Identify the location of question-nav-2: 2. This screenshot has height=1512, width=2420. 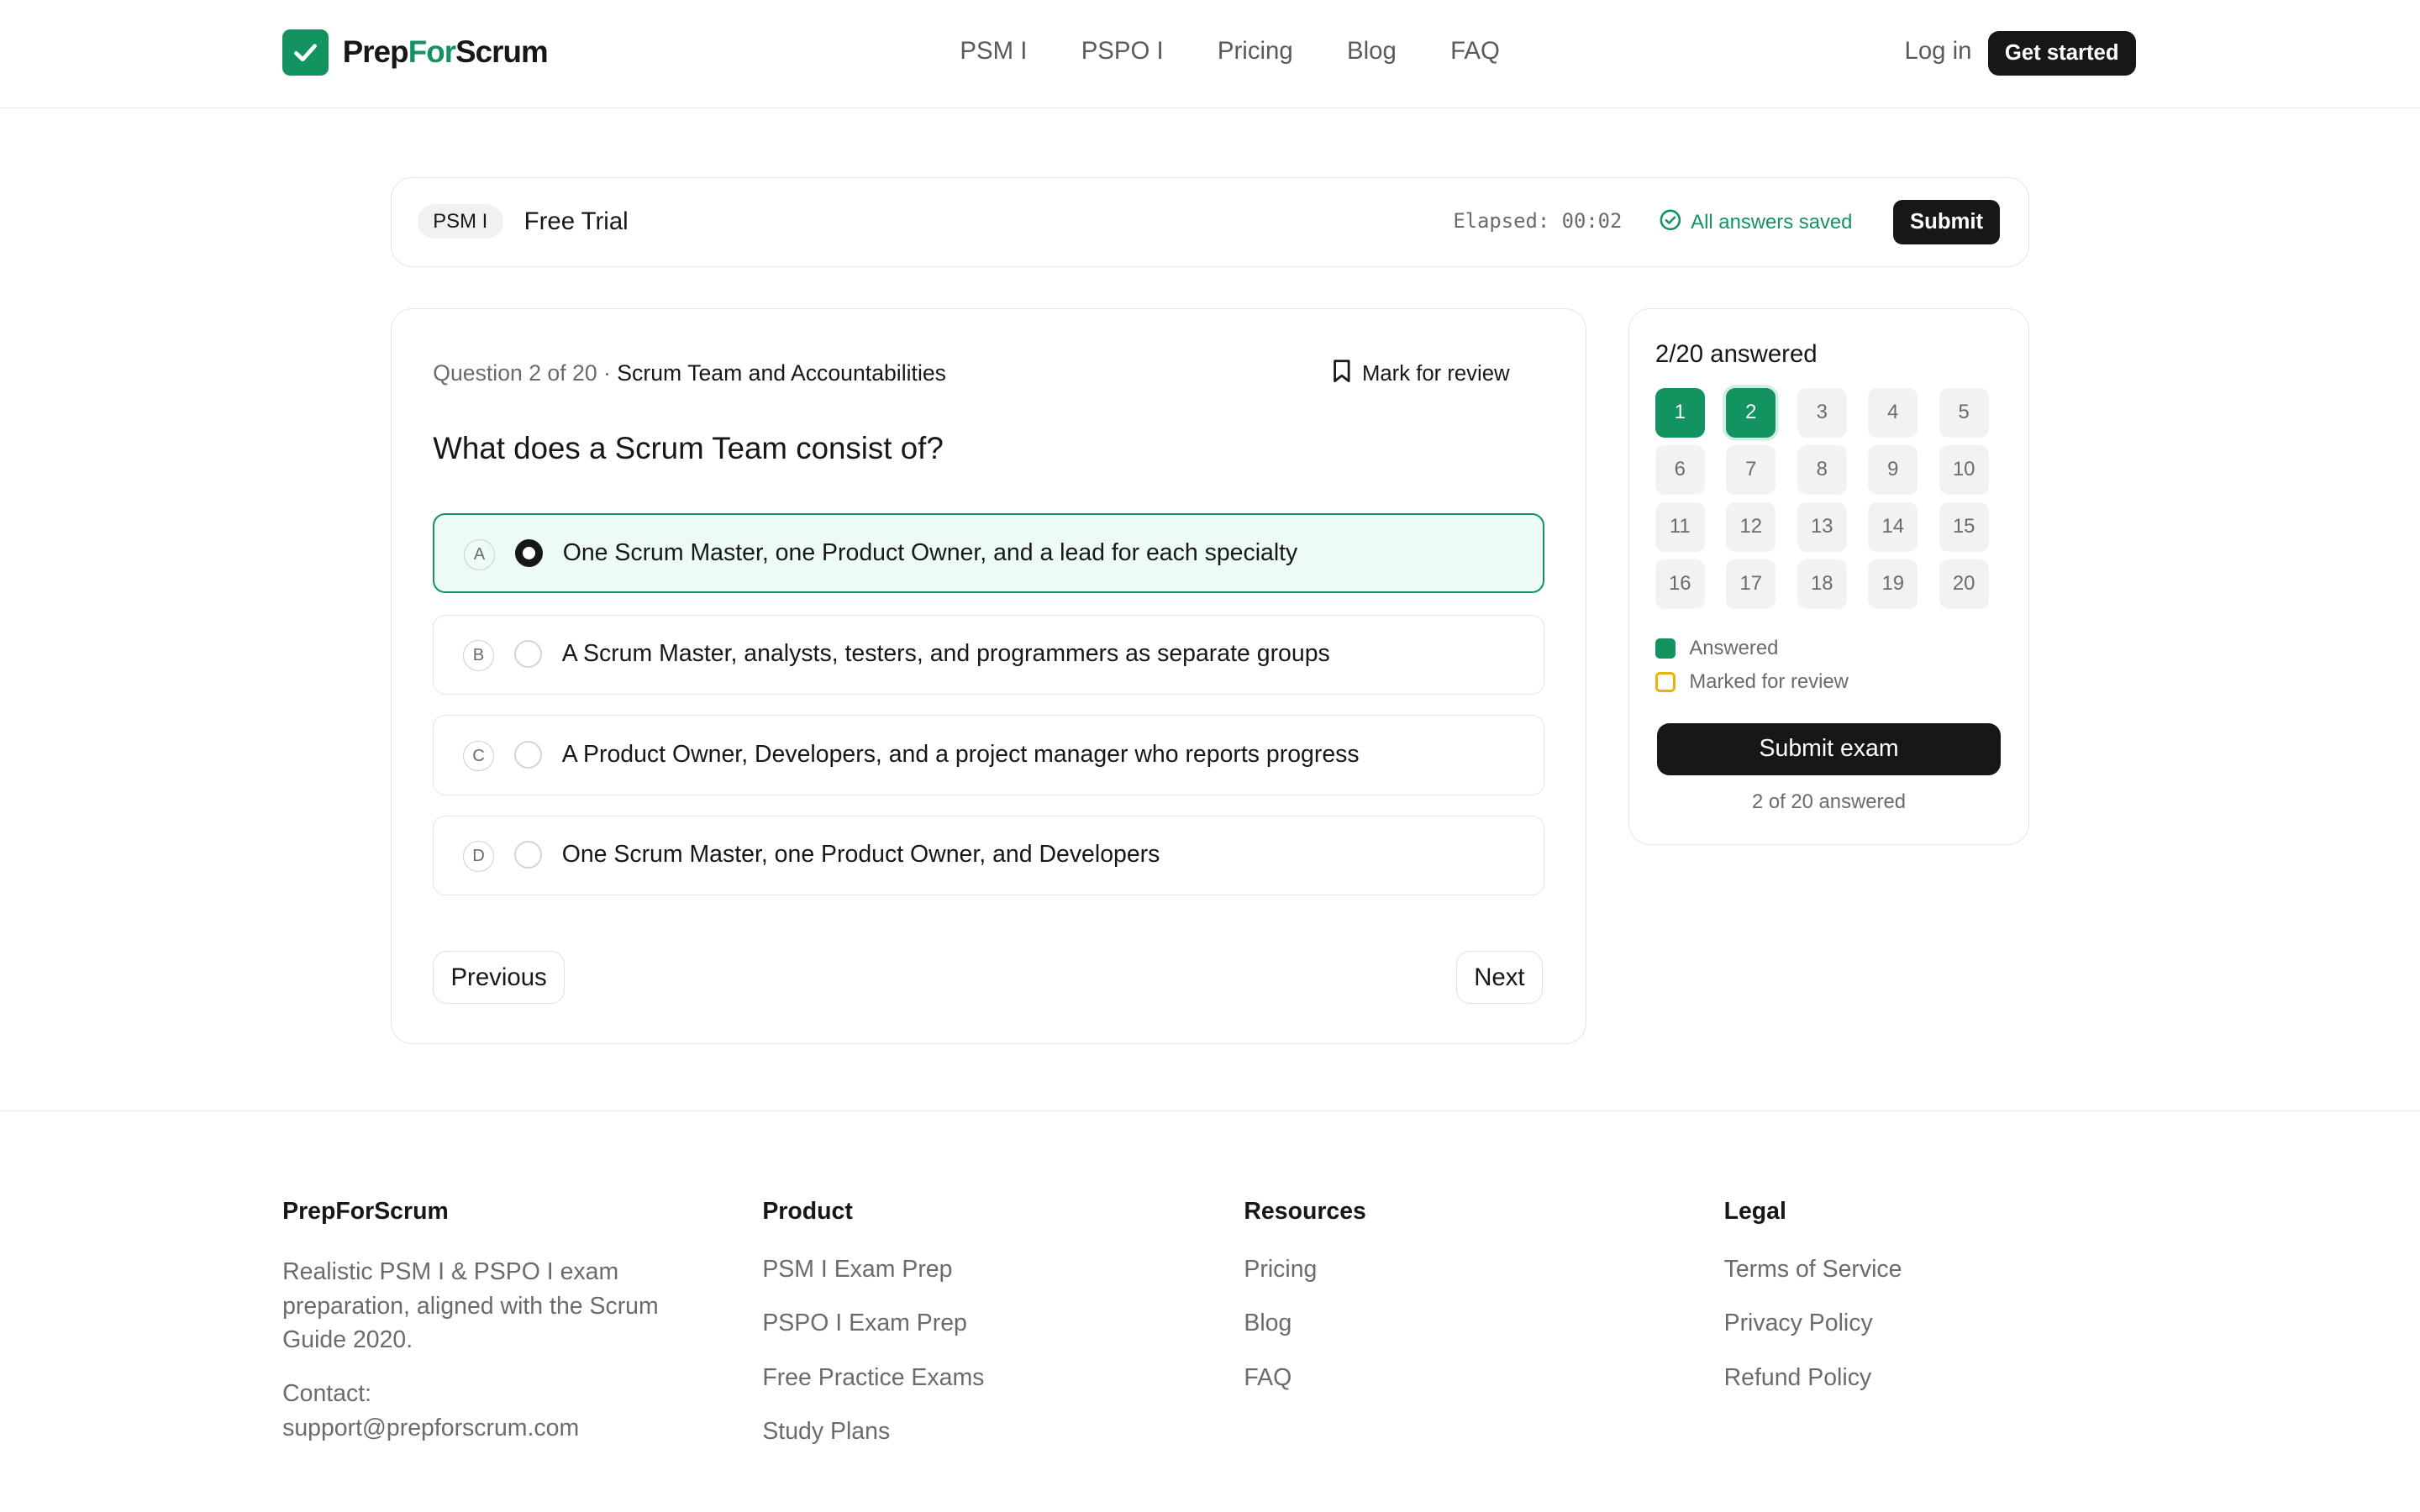
(1751, 412).